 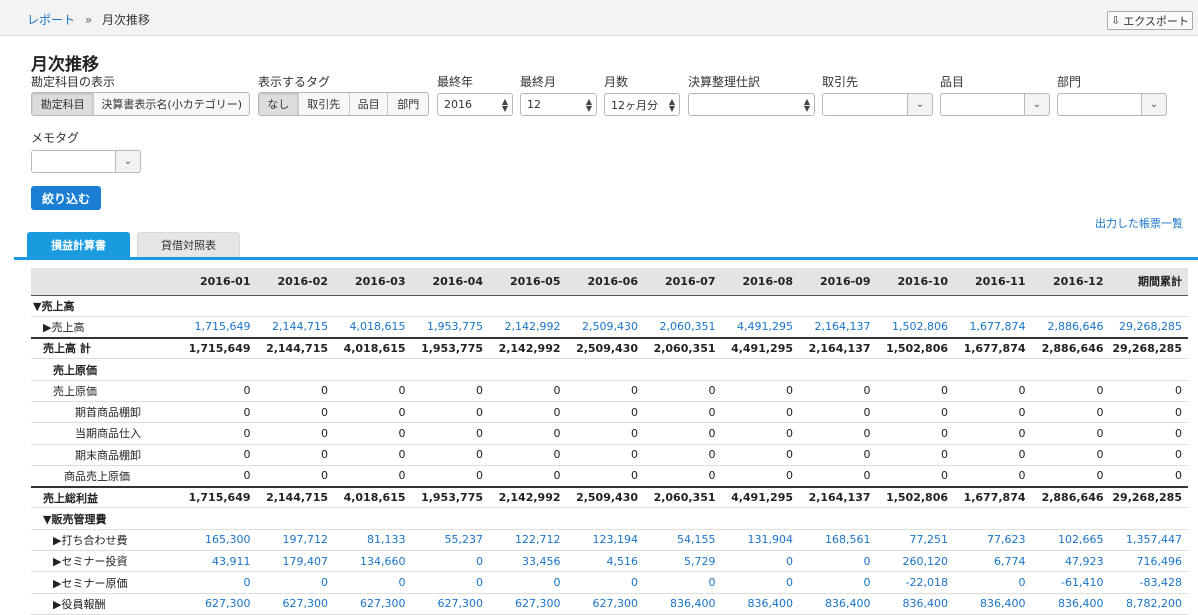 I want to click on months-select: 12ヶ月分 ▲ ▼, so click(x=642, y=104).